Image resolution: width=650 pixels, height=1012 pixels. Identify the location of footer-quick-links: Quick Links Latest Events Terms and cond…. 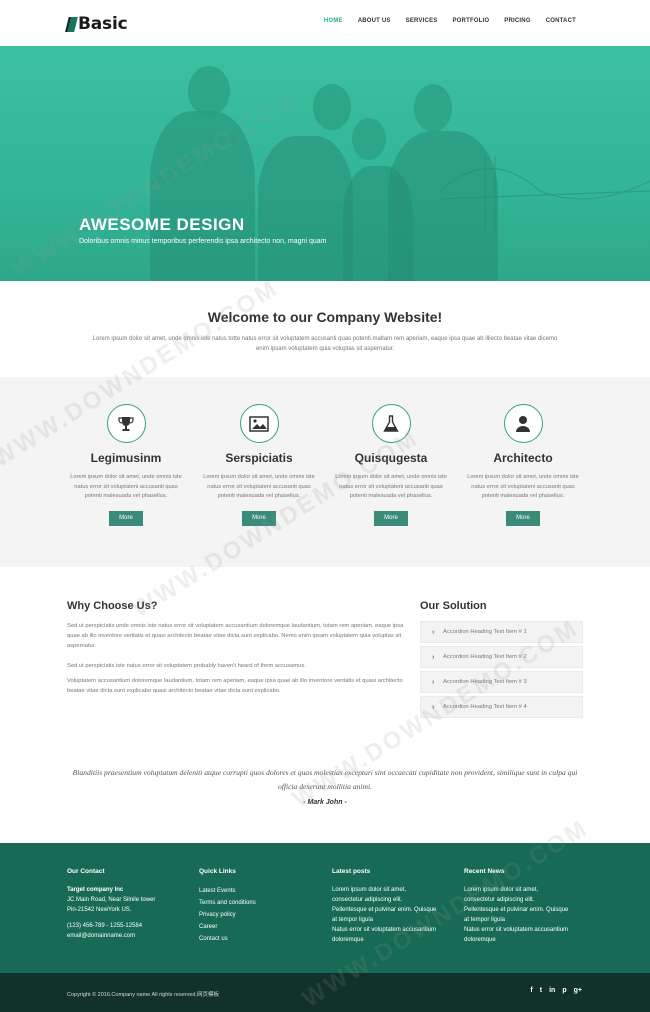
(227, 906).